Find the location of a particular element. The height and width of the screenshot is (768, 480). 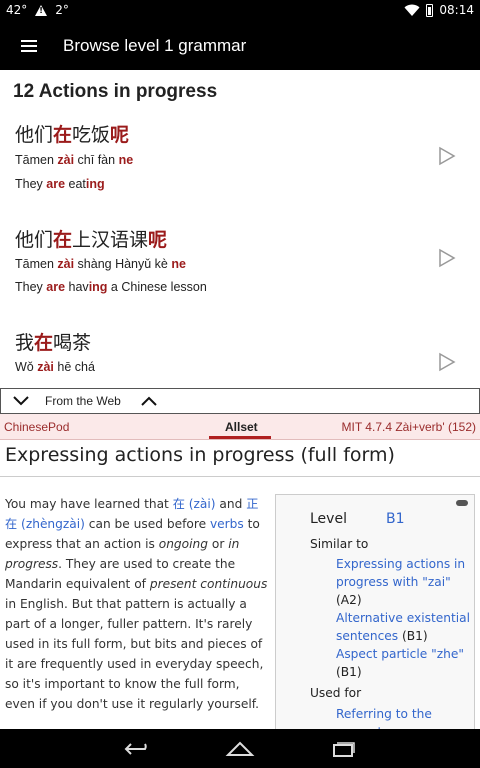

plain-text: hē chá is located at coordinates (74, 367).